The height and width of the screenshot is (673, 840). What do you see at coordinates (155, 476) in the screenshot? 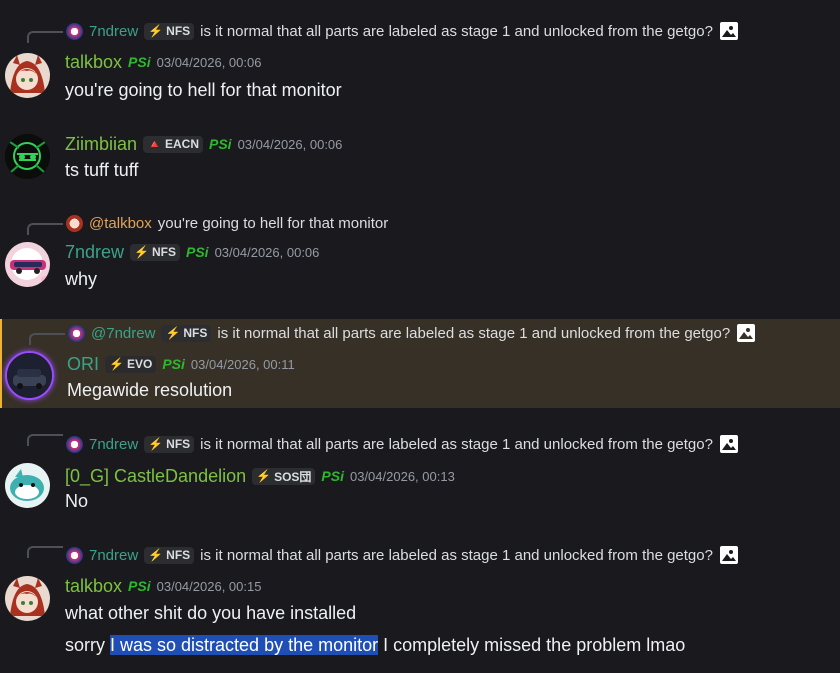
I see `author-name: [0_G] CastleDandelion` at bounding box center [155, 476].